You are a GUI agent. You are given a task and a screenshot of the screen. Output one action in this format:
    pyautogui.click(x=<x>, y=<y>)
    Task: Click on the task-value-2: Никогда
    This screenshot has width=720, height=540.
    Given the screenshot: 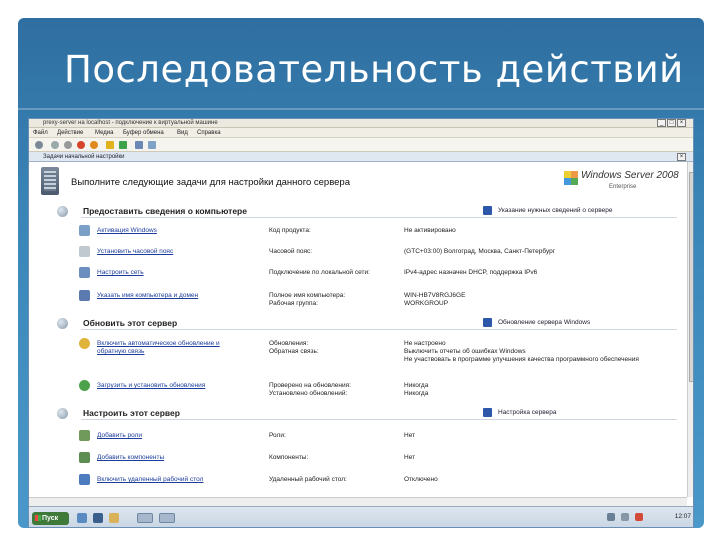 What is the action you would take?
    pyautogui.click(x=416, y=393)
    